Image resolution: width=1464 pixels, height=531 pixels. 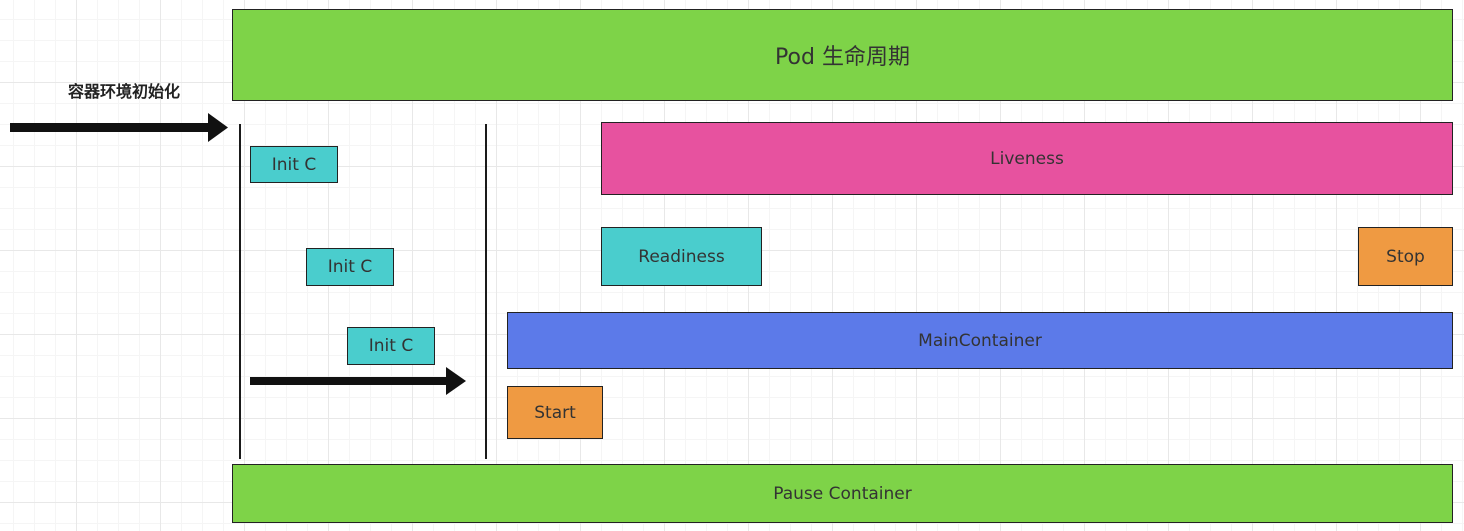 I want to click on init-phase-end-line, so click(x=486, y=291).